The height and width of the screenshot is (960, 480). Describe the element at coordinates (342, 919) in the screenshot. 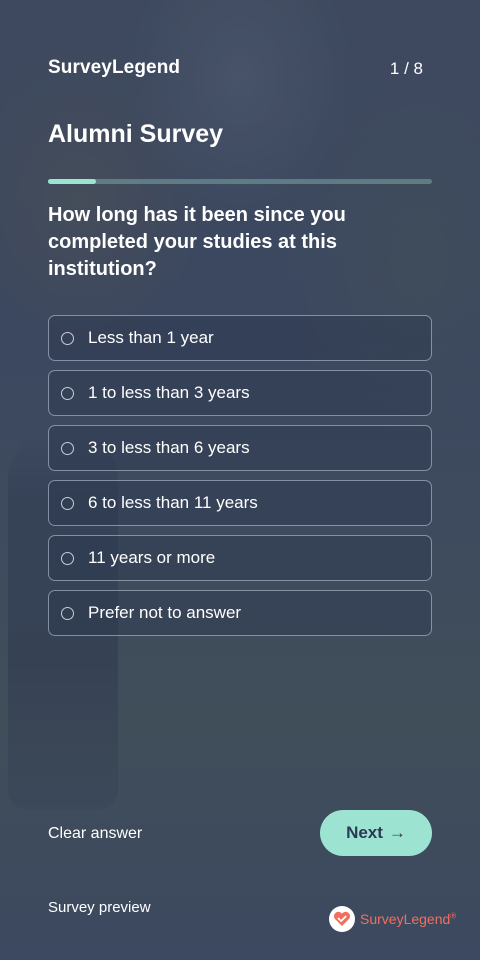

I see `heart-check-icon` at that location.